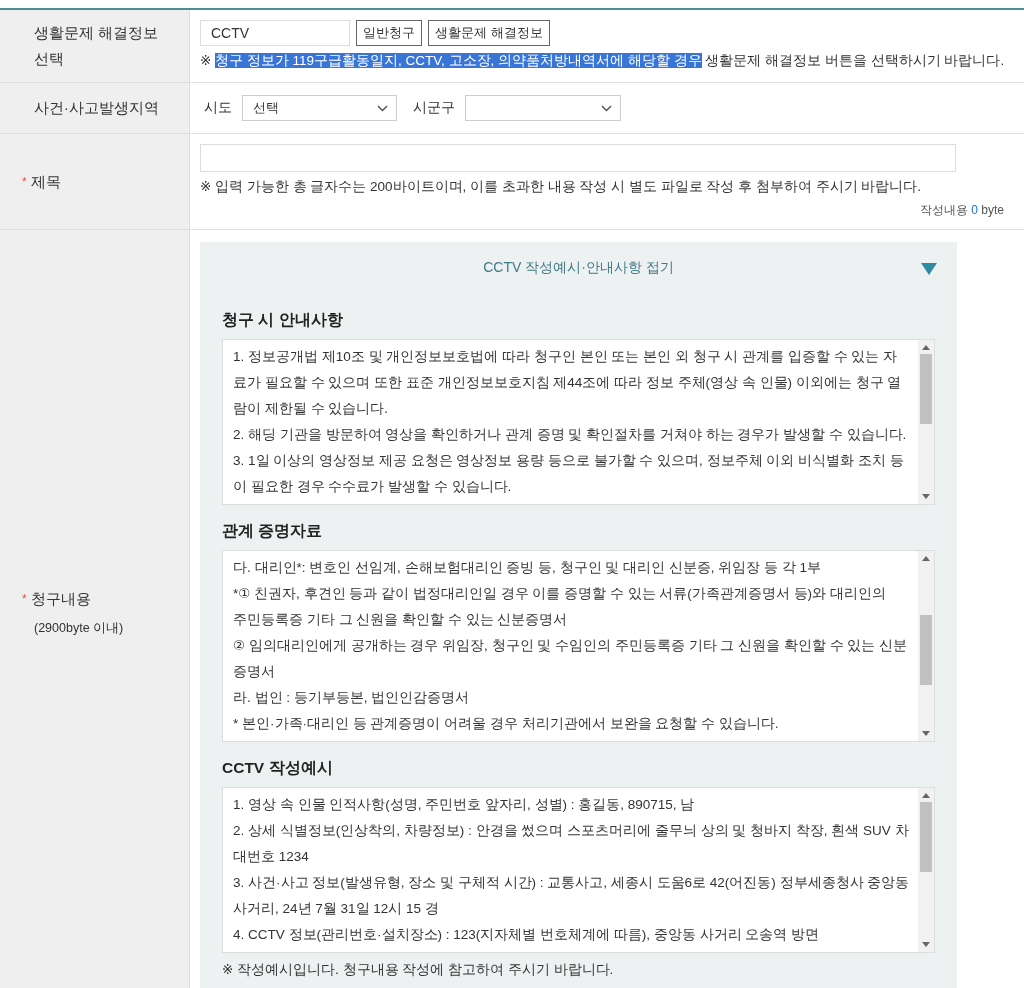  I want to click on text-line: 다. 대리인*: 변호인 선임계, 손해보험대리인 증빙 등, 청구인 및 대리인 신분증, 위임장 등 각 1부, so click(528, 568).